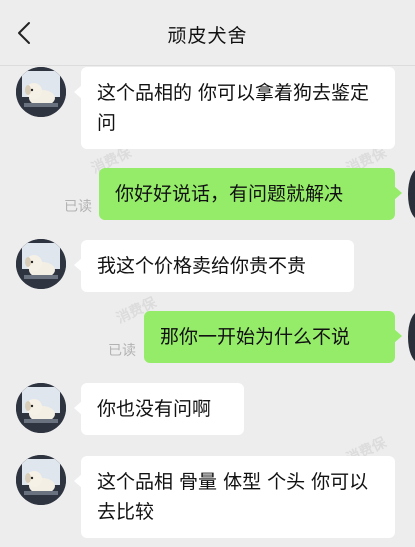 The width and height of the screenshot is (415, 547). I want to click on message-bubble-incoming: 这个品相的 你可以拿着狗去鉴定问, so click(234, 108).